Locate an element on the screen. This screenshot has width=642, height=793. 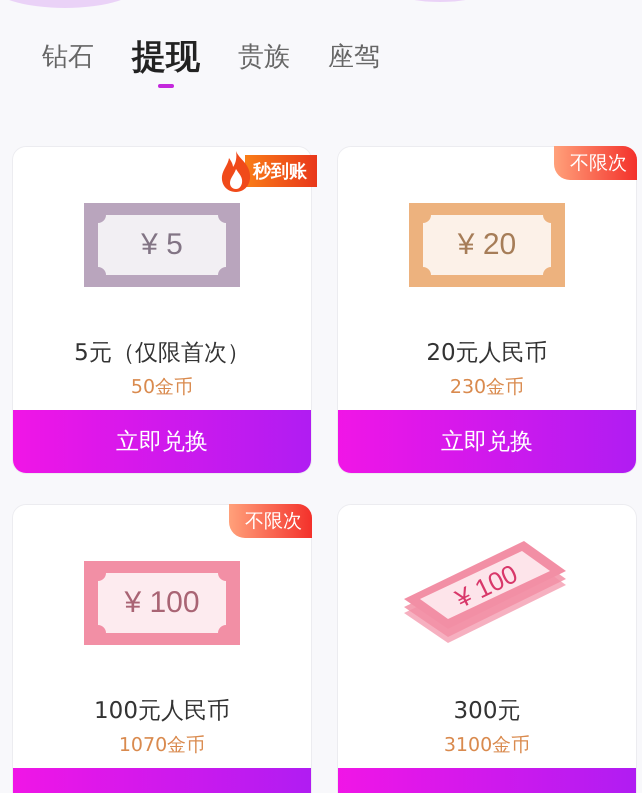
reward-title: 20元人民币 is located at coordinates (487, 353).